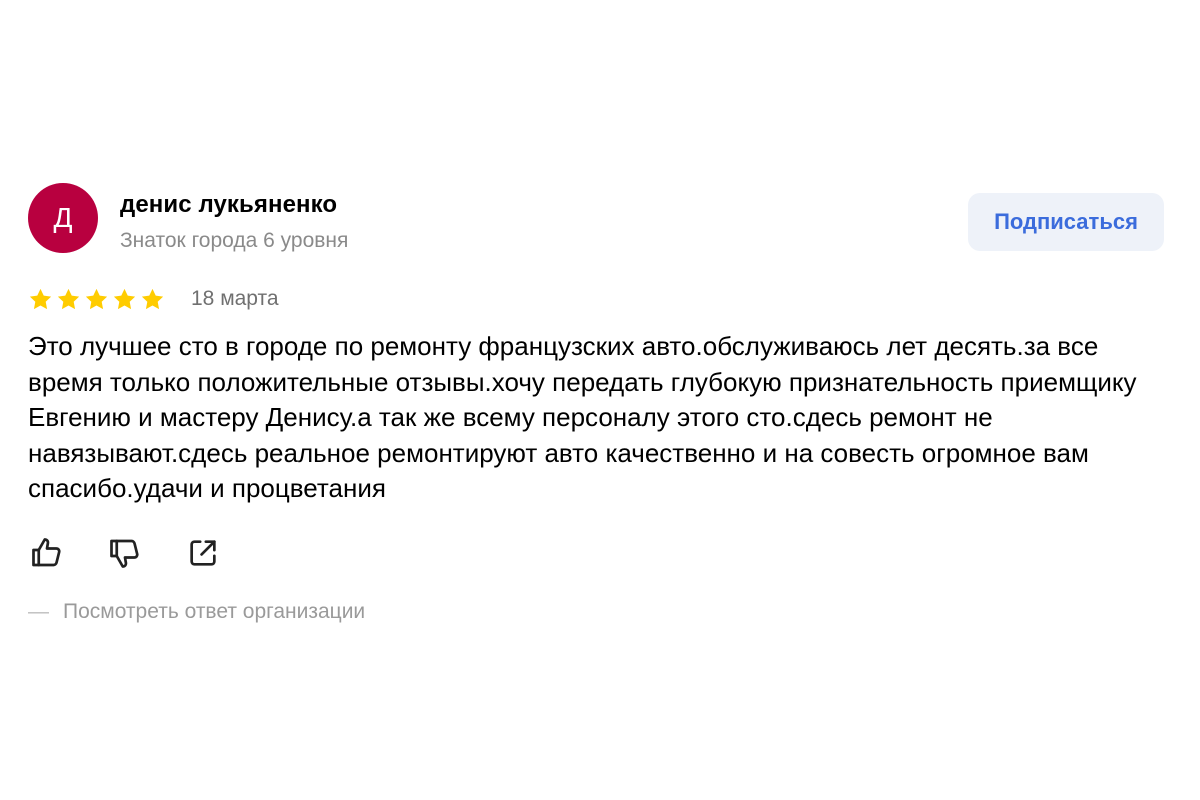 Image resolution: width=1200 pixels, height=800 pixels. I want to click on dash: —, so click(38, 611).